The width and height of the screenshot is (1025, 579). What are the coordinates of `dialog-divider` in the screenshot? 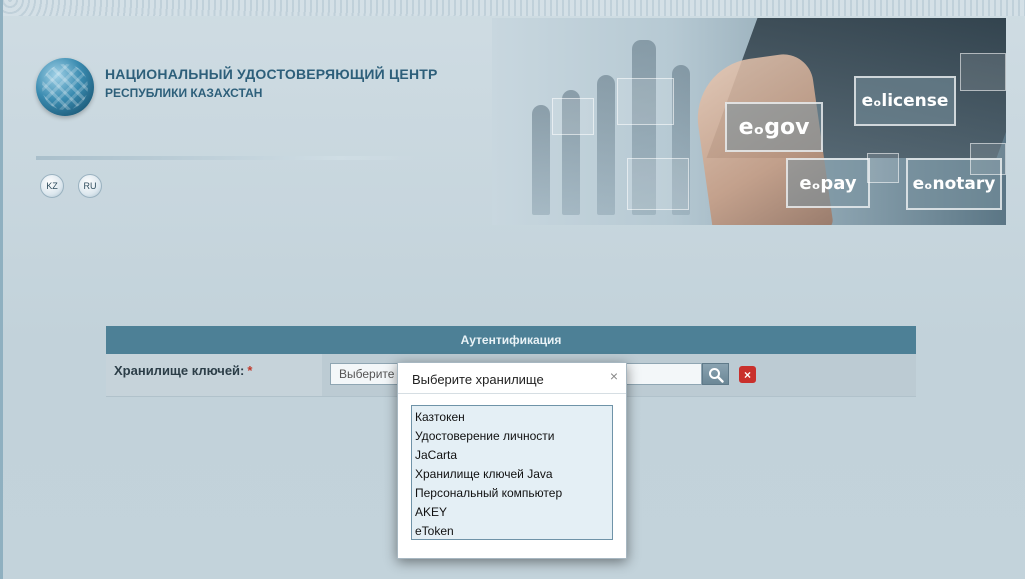 It's located at (512, 393).